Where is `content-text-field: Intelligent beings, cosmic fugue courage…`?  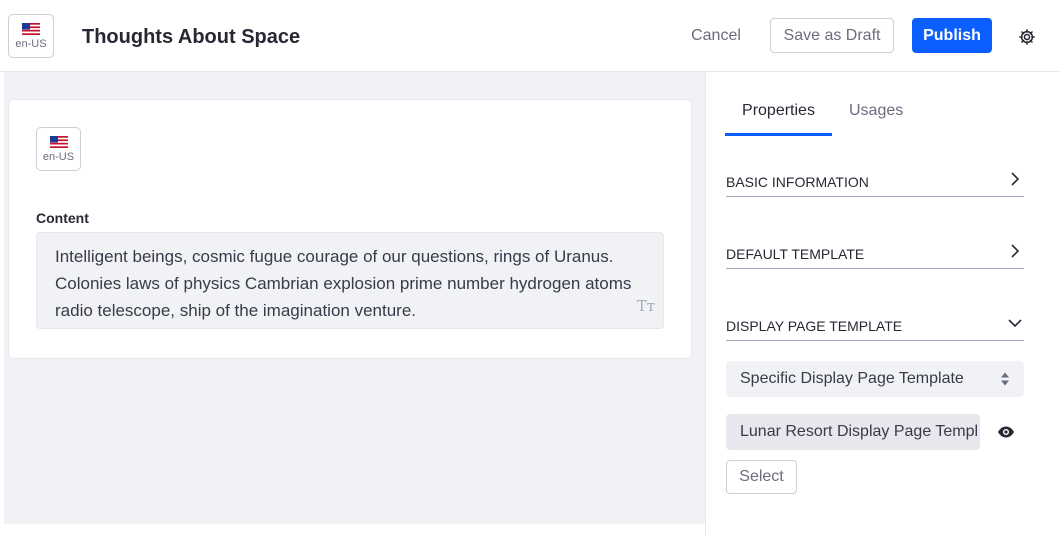
content-text-field: Intelligent beings, cosmic fugue courage… is located at coordinates (350, 280).